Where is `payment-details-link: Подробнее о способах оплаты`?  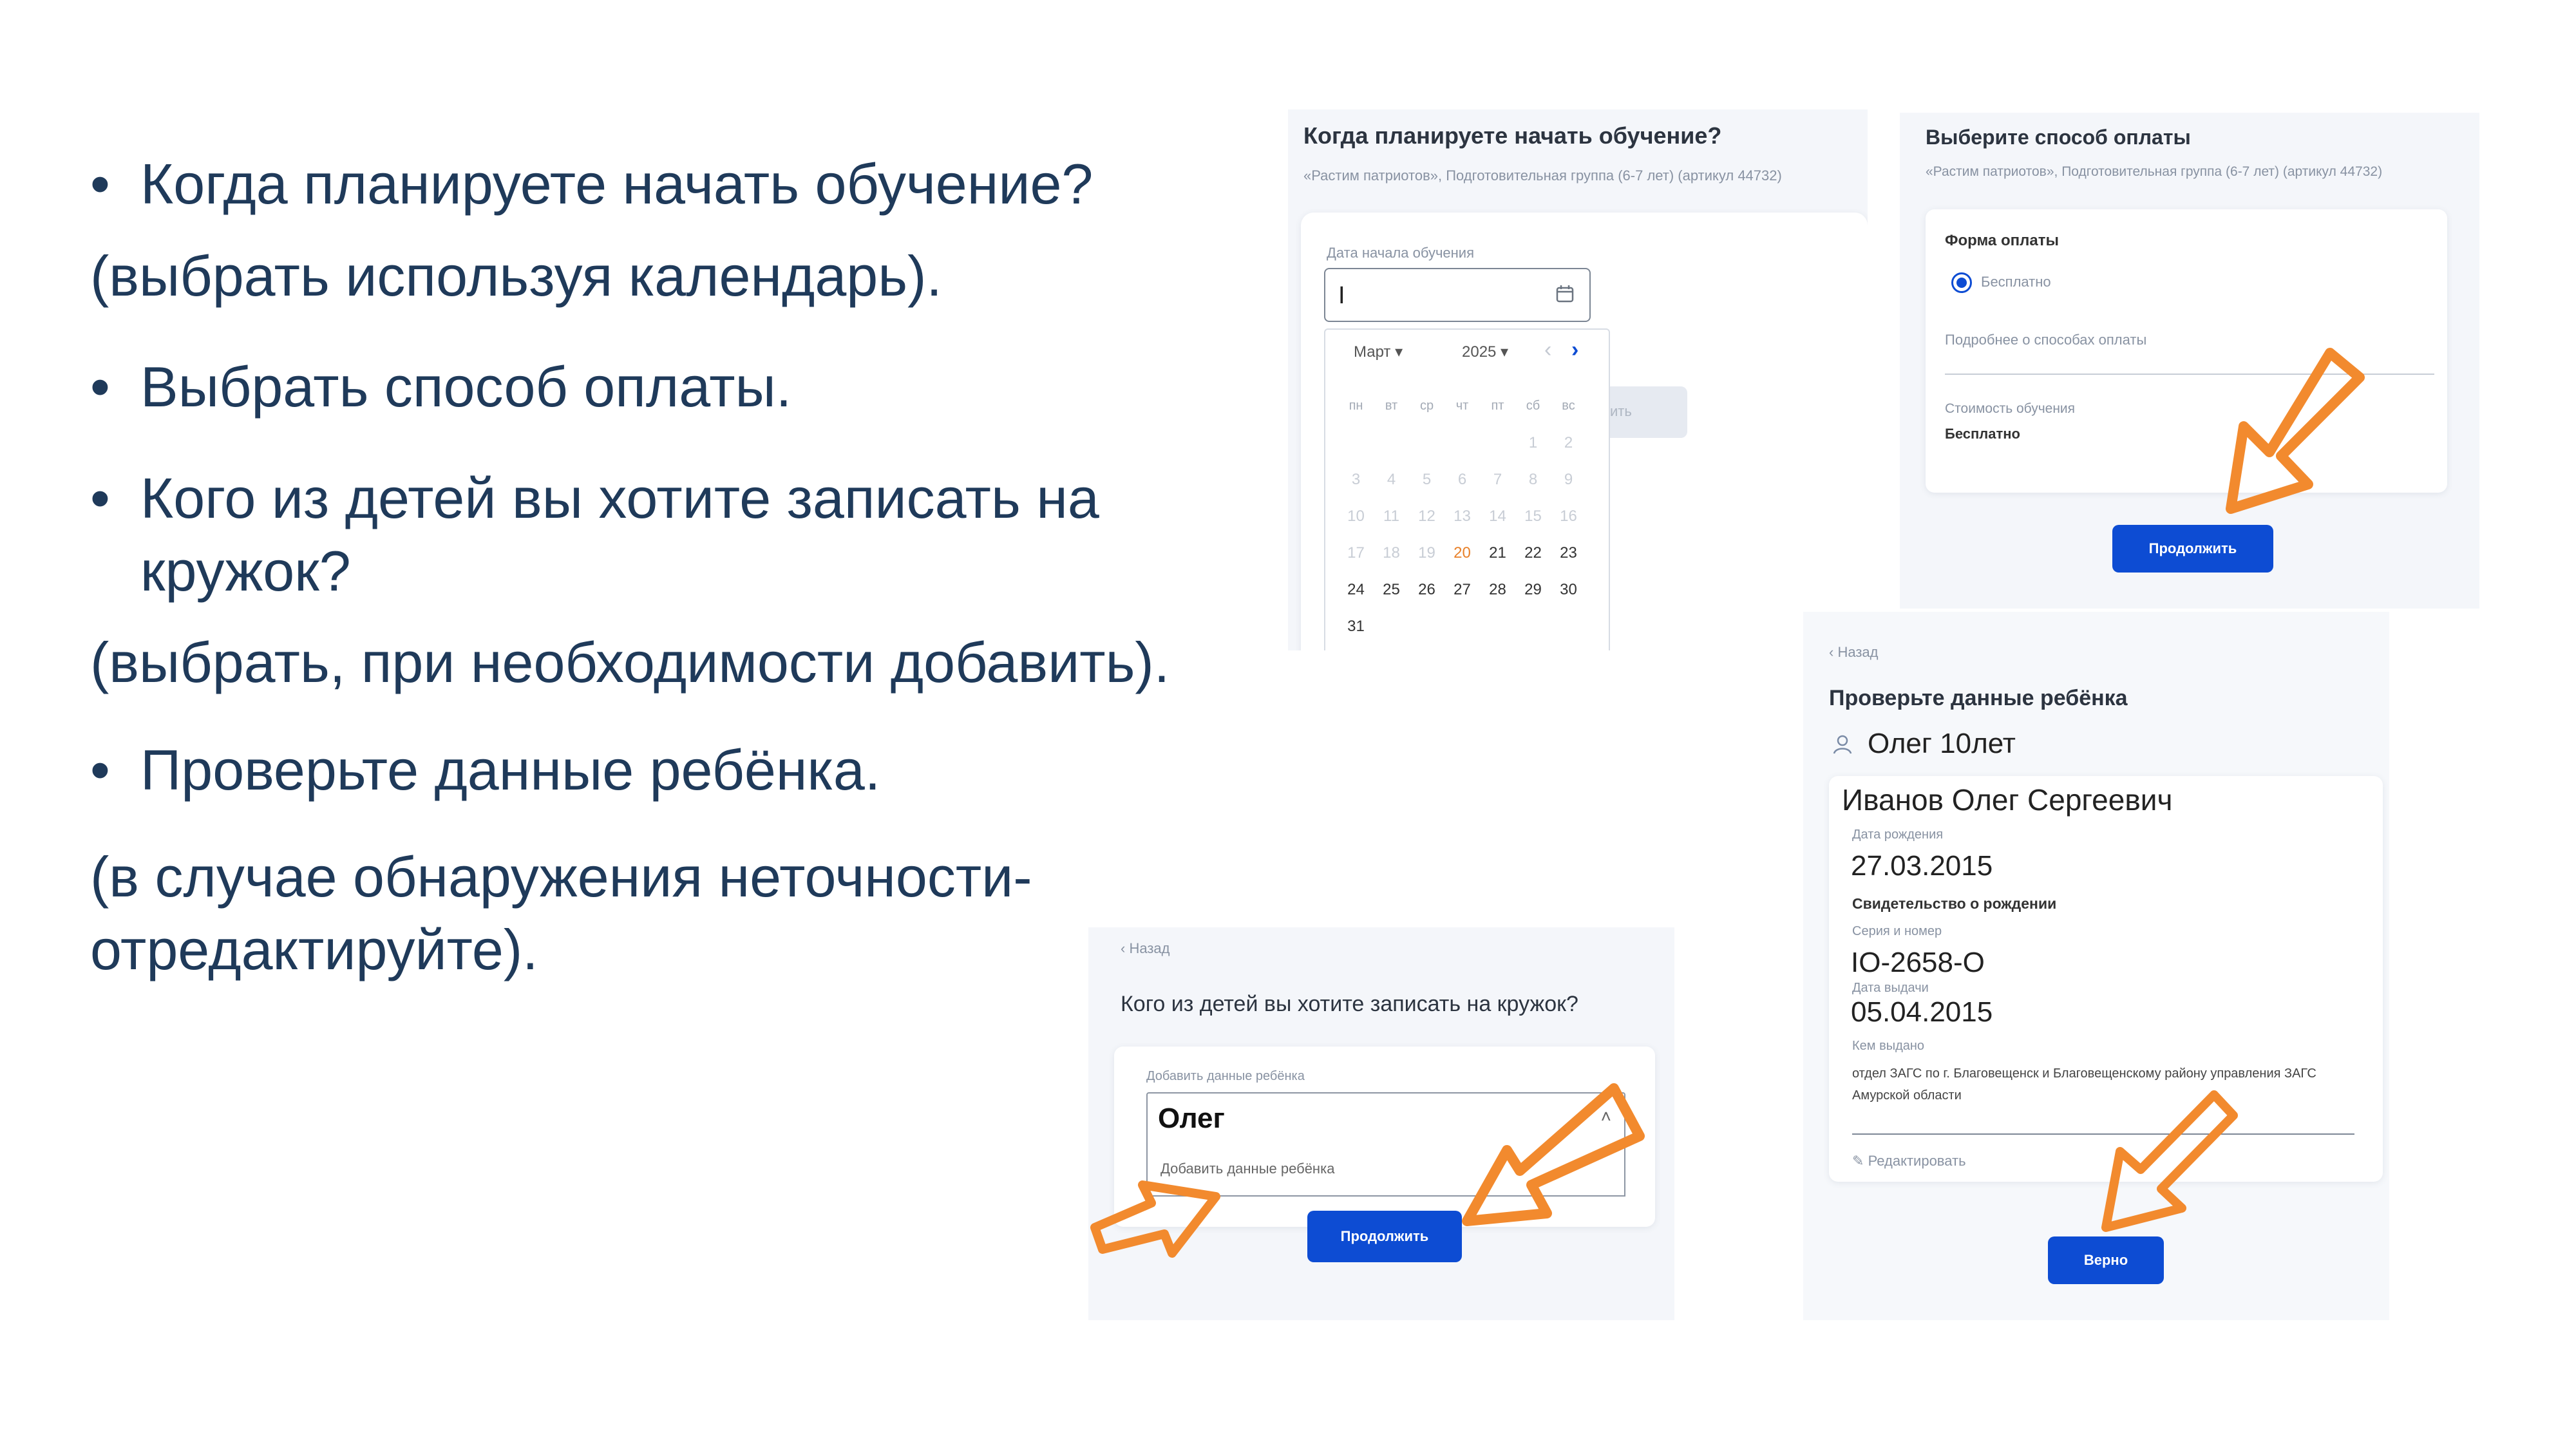
payment-details-link: Подробнее о способах оплаты is located at coordinates (2045, 340).